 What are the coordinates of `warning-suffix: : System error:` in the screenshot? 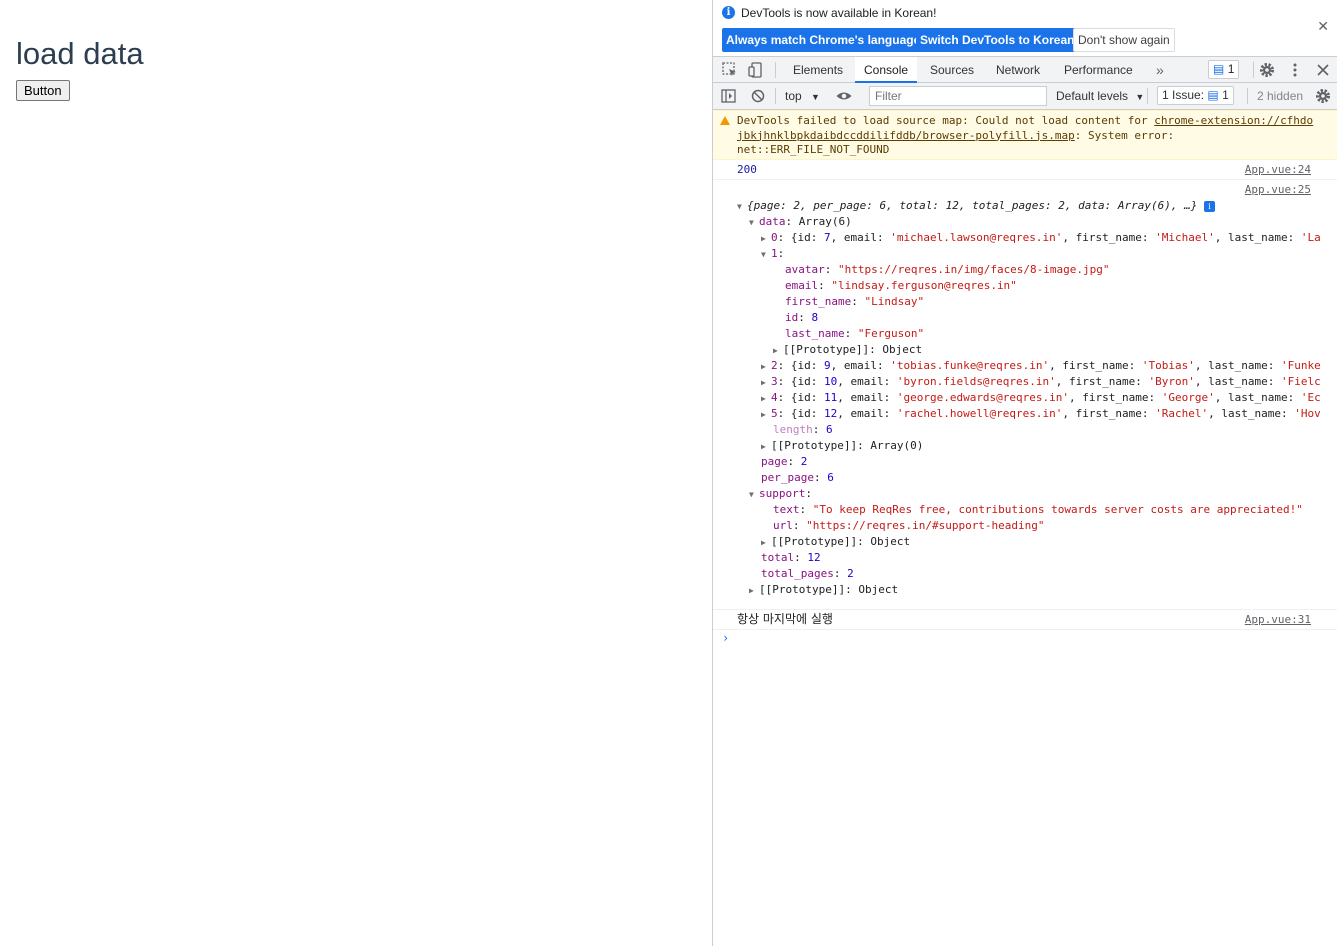 It's located at (1124, 135).